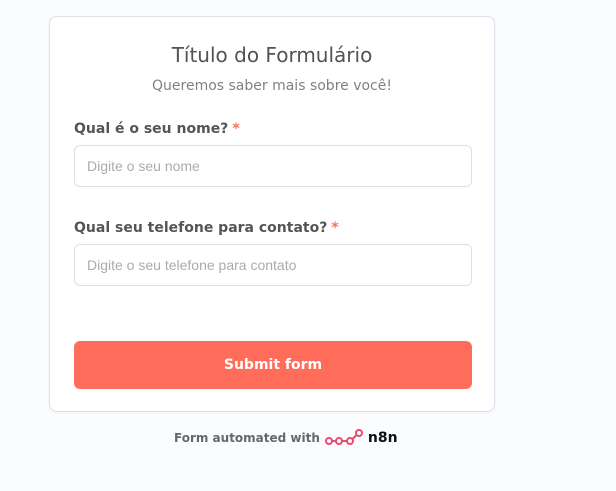 The image size is (616, 491). What do you see at coordinates (151, 129) in the screenshot?
I see `name-field-label-text: Qual é o seu nome?` at bounding box center [151, 129].